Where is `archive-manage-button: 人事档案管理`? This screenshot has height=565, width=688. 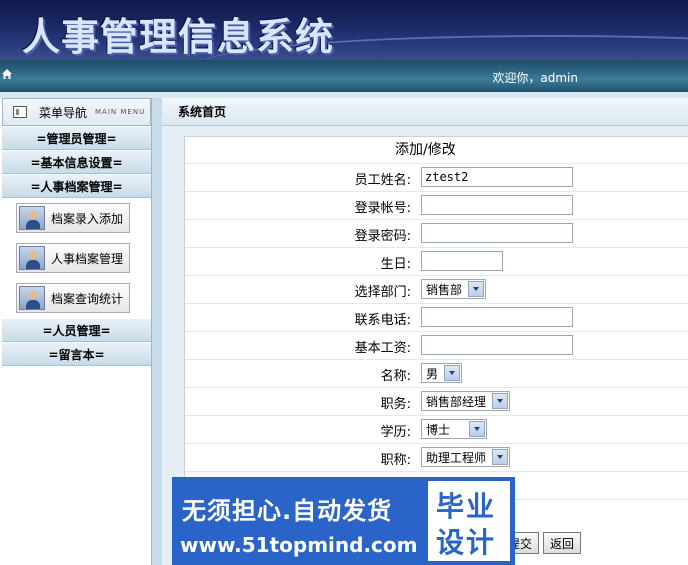 archive-manage-button: 人事档案管理 is located at coordinates (73, 258).